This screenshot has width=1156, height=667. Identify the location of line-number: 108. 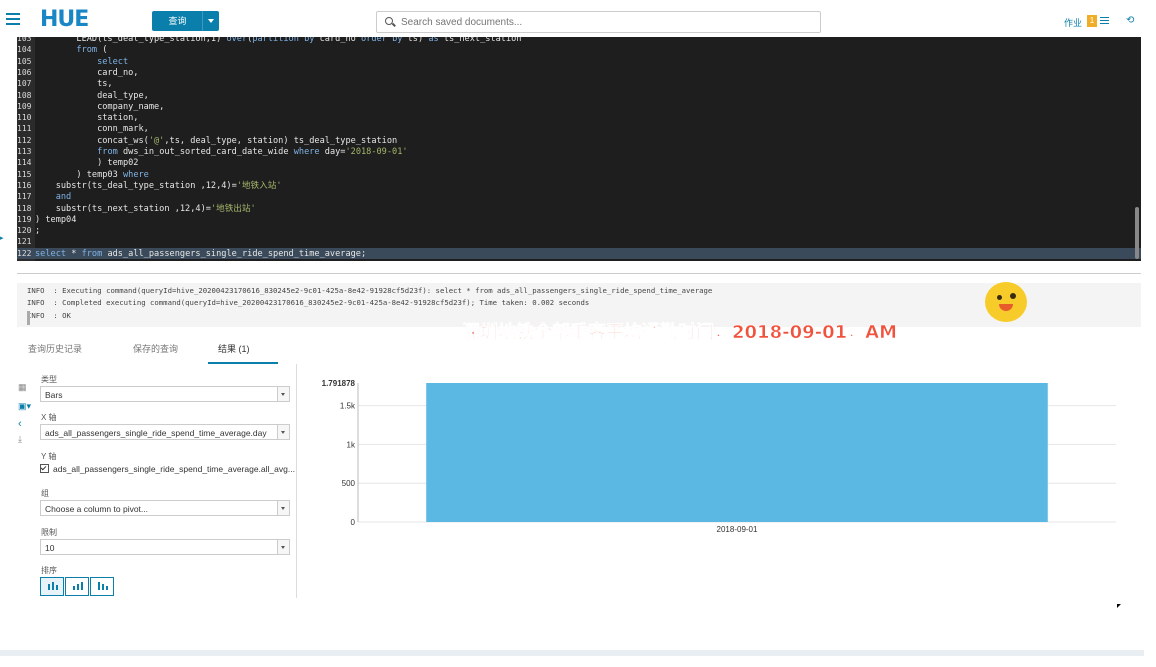
(24, 95).